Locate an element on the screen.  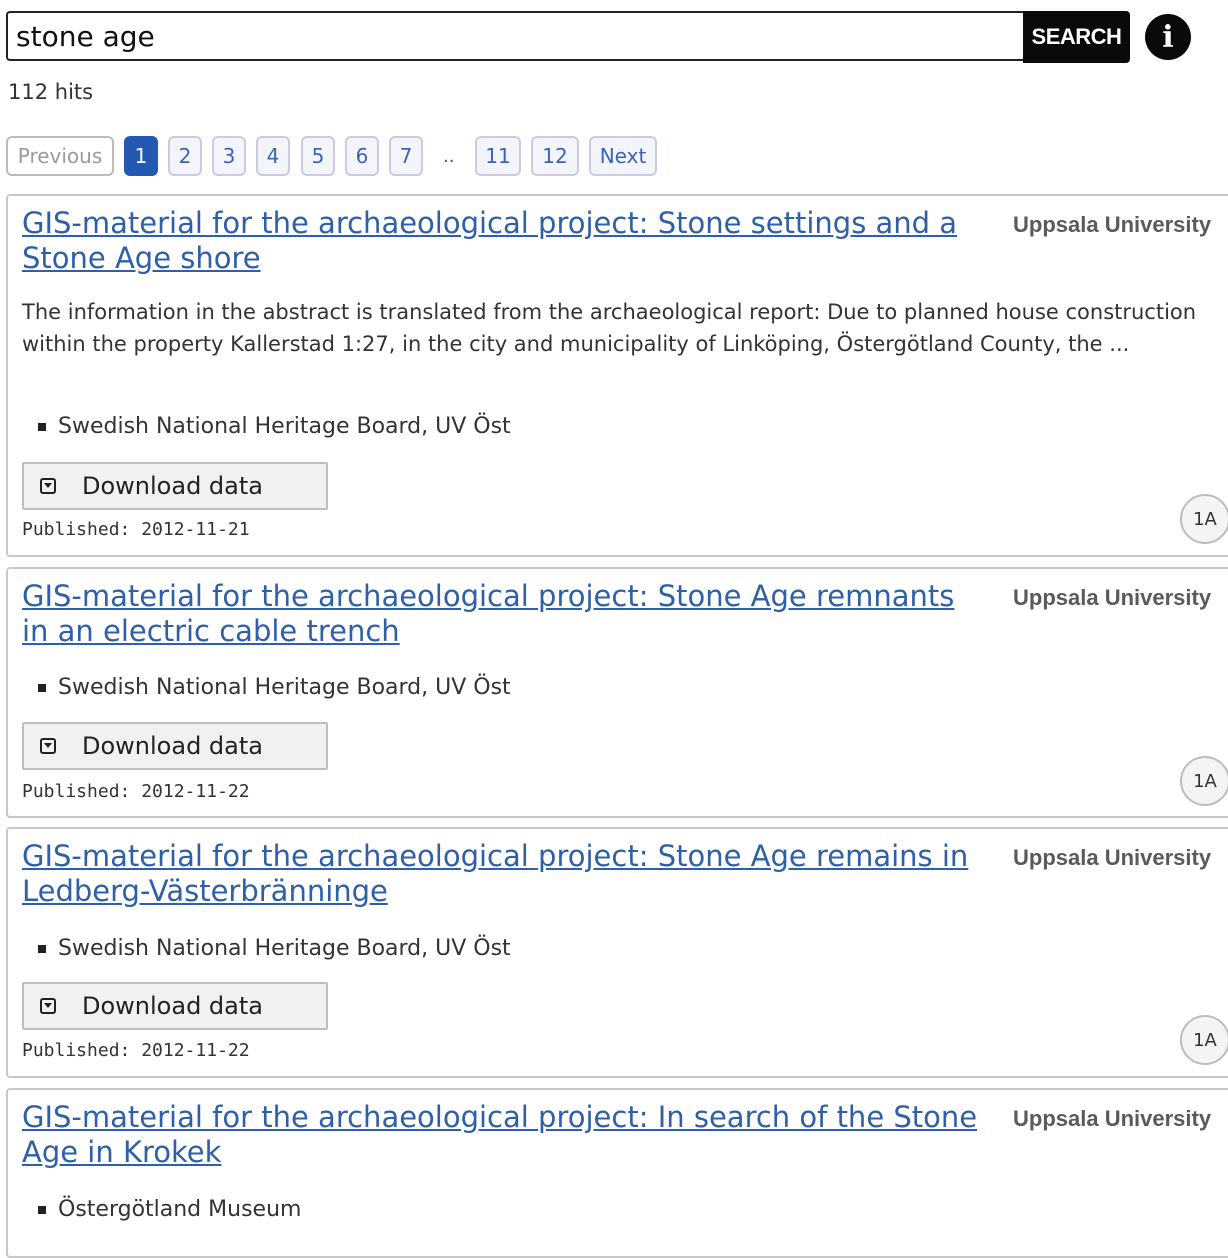
page-button-12: 12 is located at coordinates (555, 156).